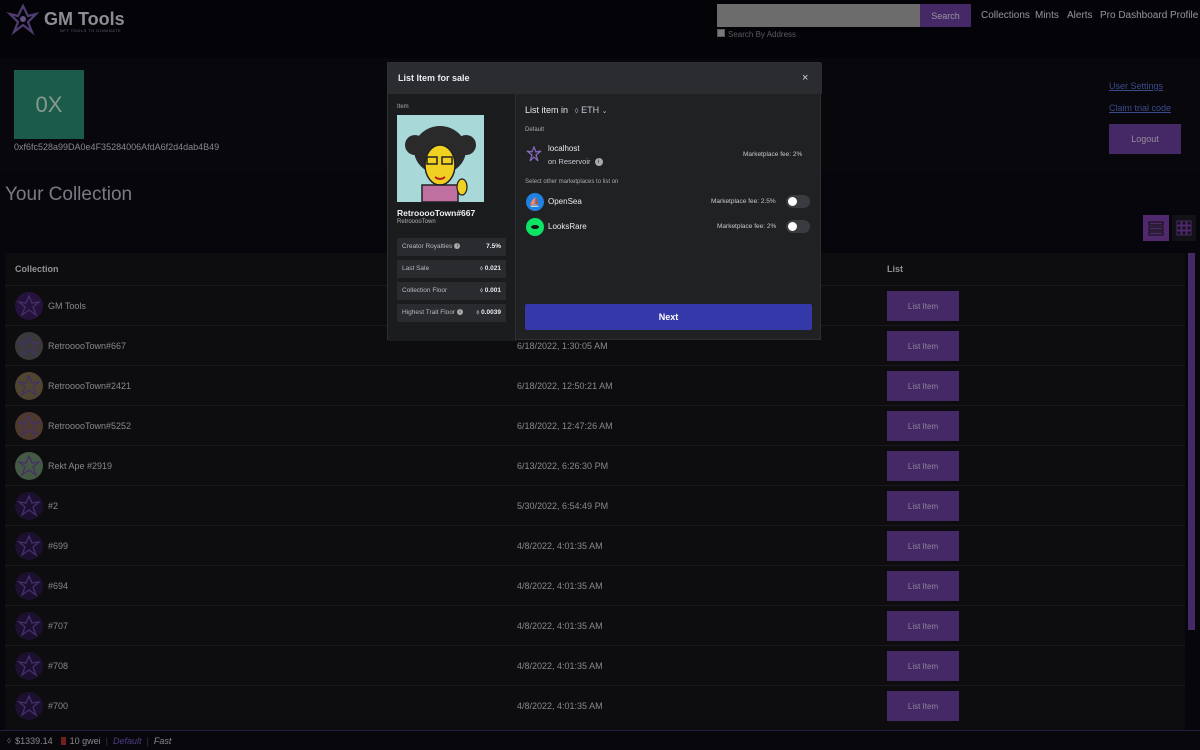  What do you see at coordinates (798, 201) in the screenshot?
I see `opensea-toggle` at bounding box center [798, 201].